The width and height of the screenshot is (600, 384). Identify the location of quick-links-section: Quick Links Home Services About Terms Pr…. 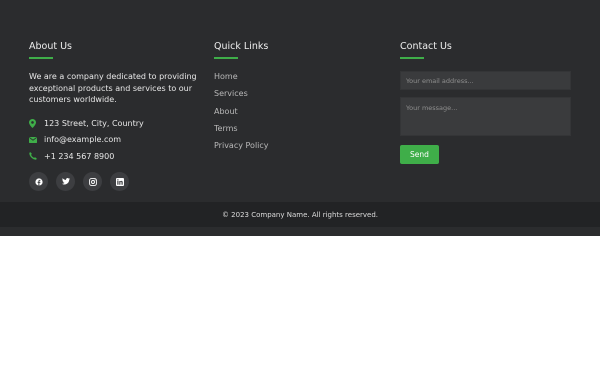
(289, 95).